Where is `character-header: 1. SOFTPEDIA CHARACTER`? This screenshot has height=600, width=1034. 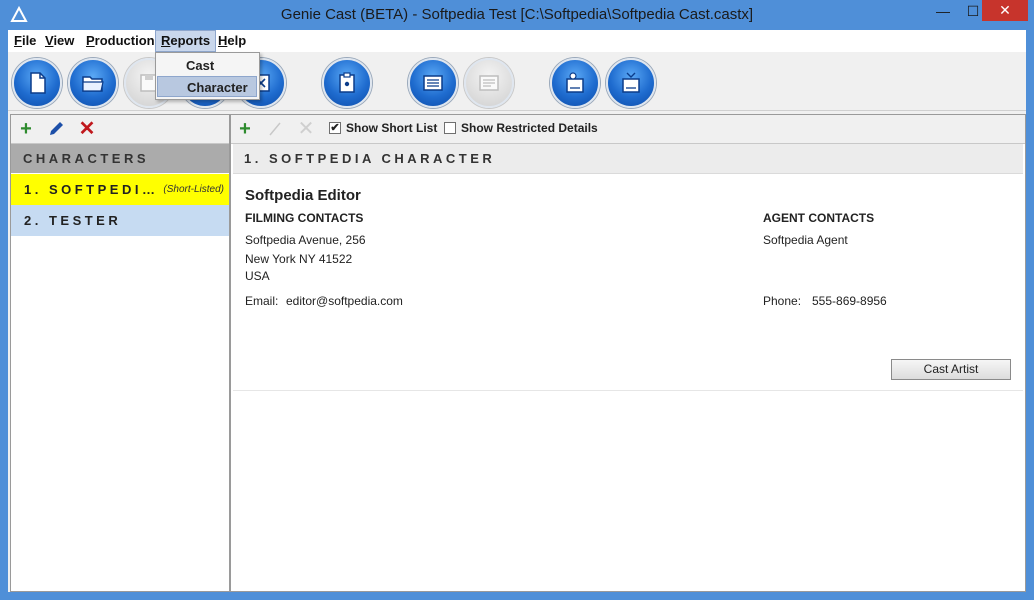
character-header: 1. SOFTPEDIA CHARACTER is located at coordinates (628, 159).